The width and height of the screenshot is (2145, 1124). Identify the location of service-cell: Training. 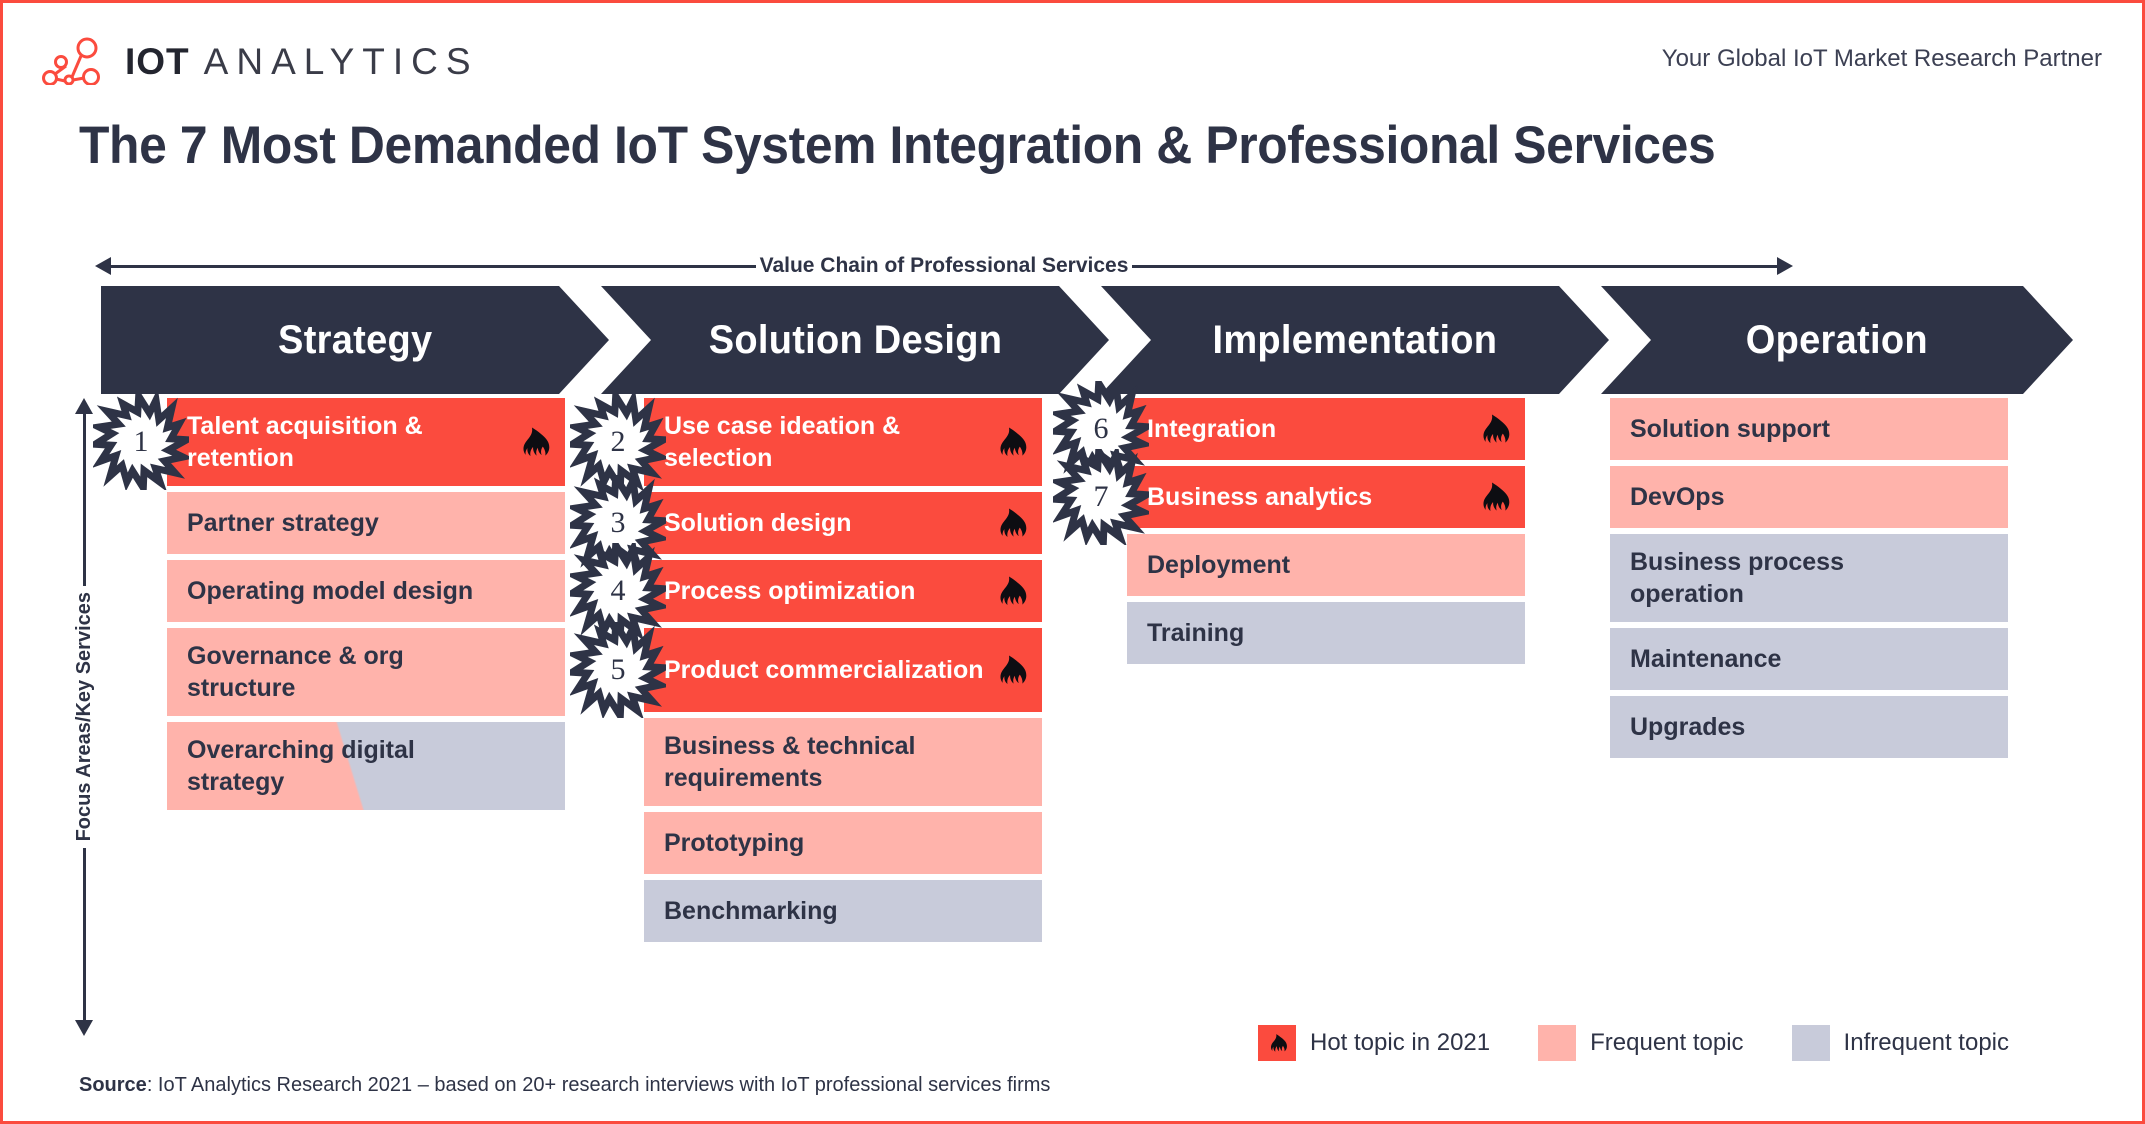
(1326, 633).